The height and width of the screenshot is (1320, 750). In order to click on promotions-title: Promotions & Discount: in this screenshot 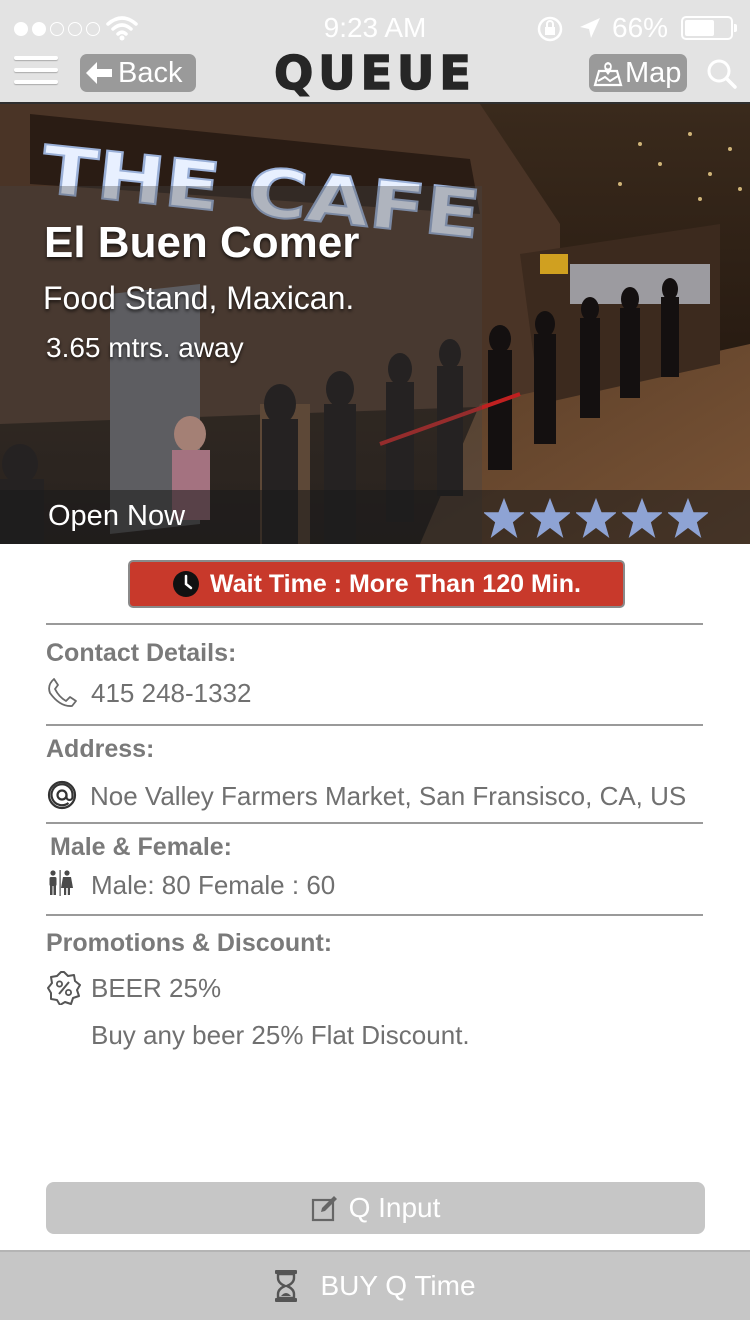, I will do `click(189, 943)`.